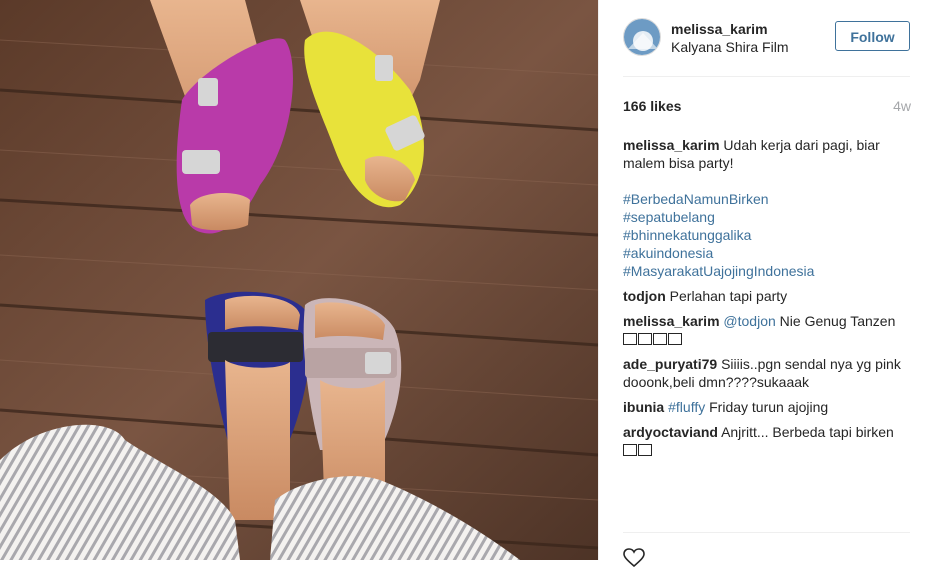 This screenshot has width=932, height=573. What do you see at coordinates (902, 106) in the screenshot?
I see `post-time: 4w` at bounding box center [902, 106].